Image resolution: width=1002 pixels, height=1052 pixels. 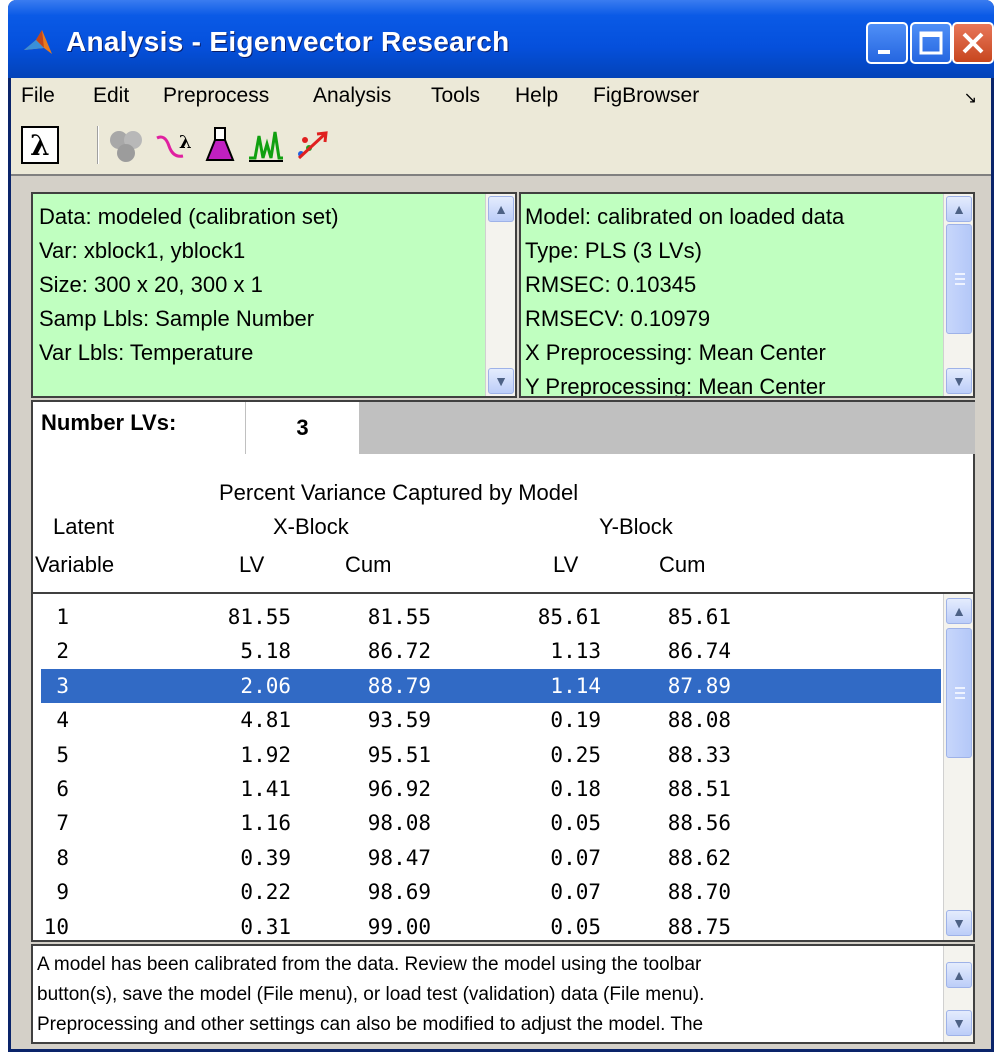 What do you see at coordinates (646, 96) in the screenshot?
I see `menu-figbrowser: FigBrowser` at bounding box center [646, 96].